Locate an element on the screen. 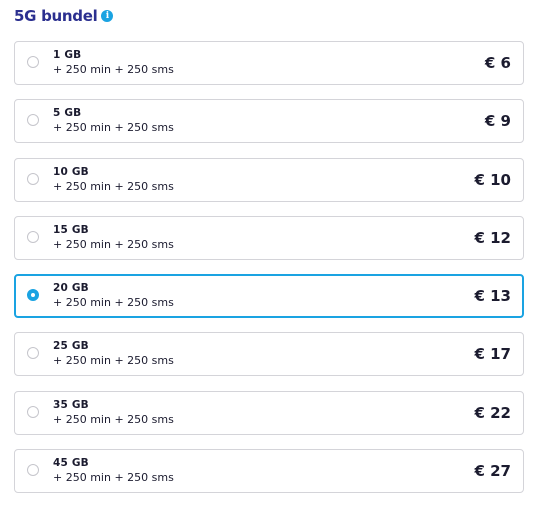  option-text: 25 GB + 250 min + 250 sms is located at coordinates (113, 354).